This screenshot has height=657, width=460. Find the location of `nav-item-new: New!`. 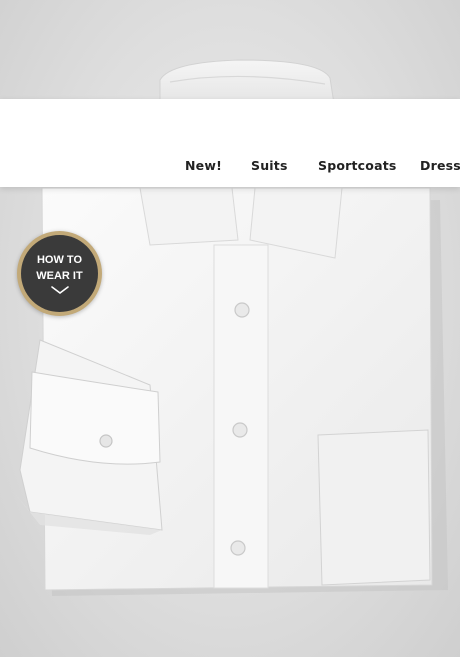

nav-item-new: New! is located at coordinates (203, 165).